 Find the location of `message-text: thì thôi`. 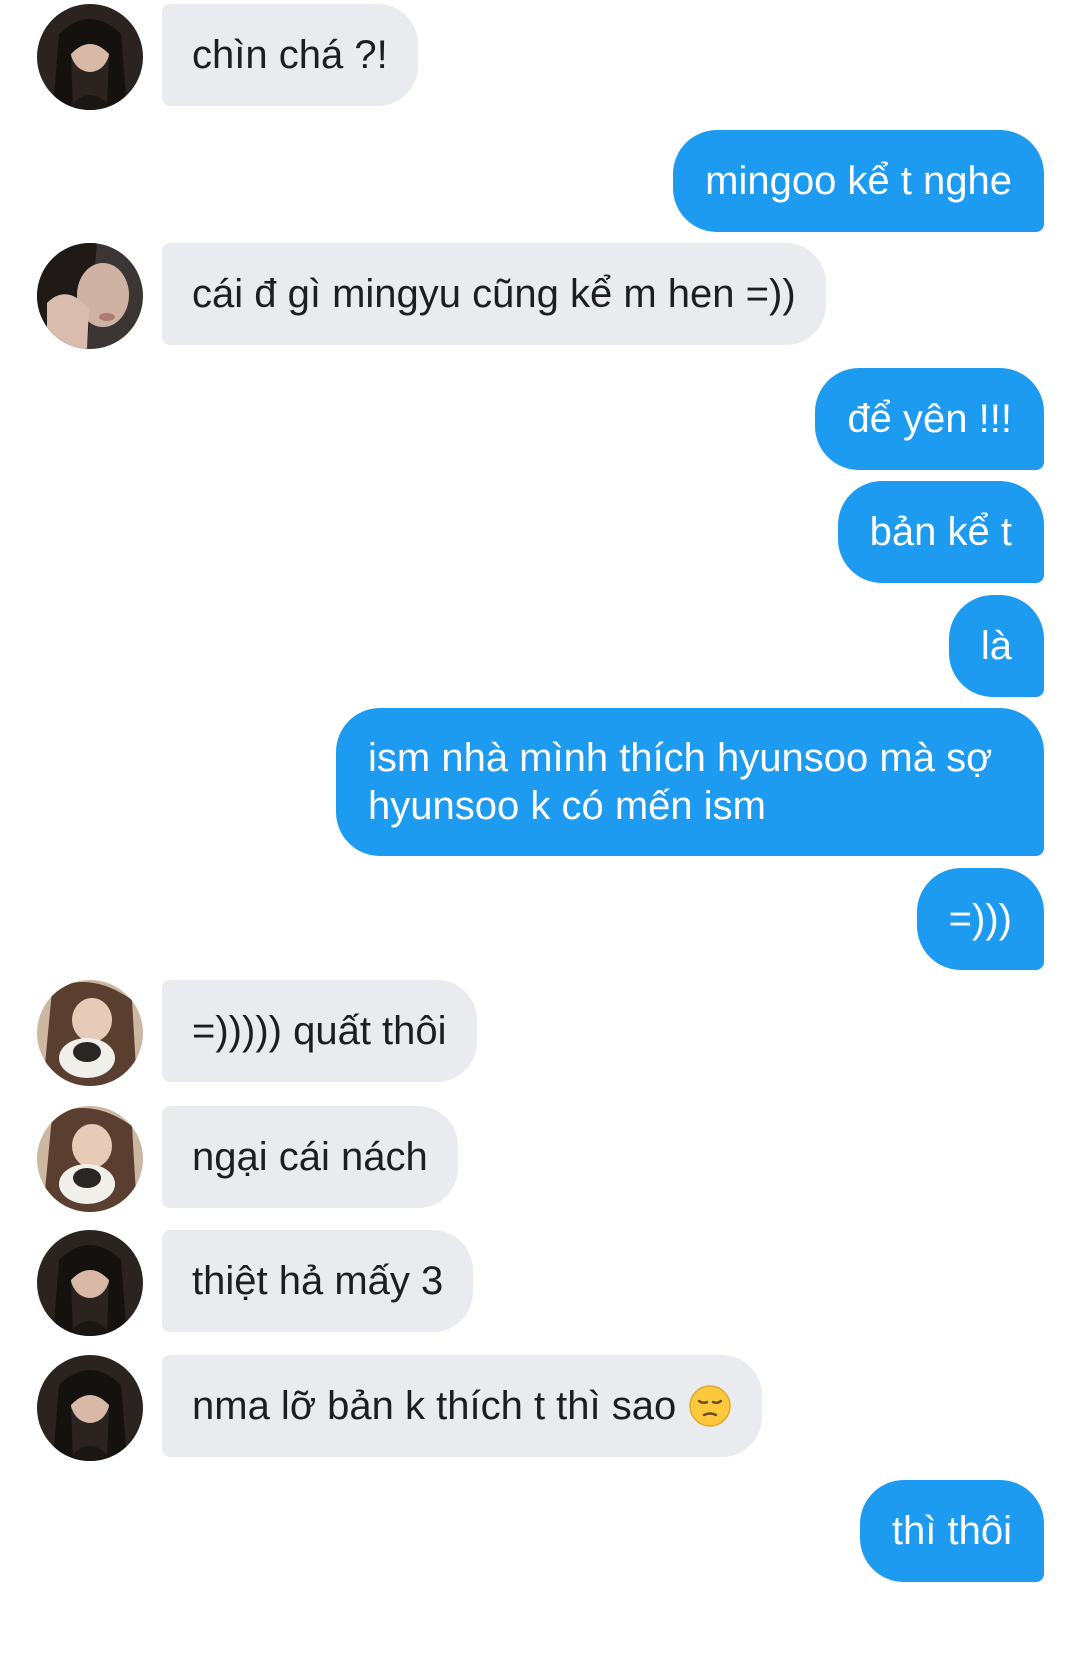

message-text: thì thôi is located at coordinates (951, 1531).